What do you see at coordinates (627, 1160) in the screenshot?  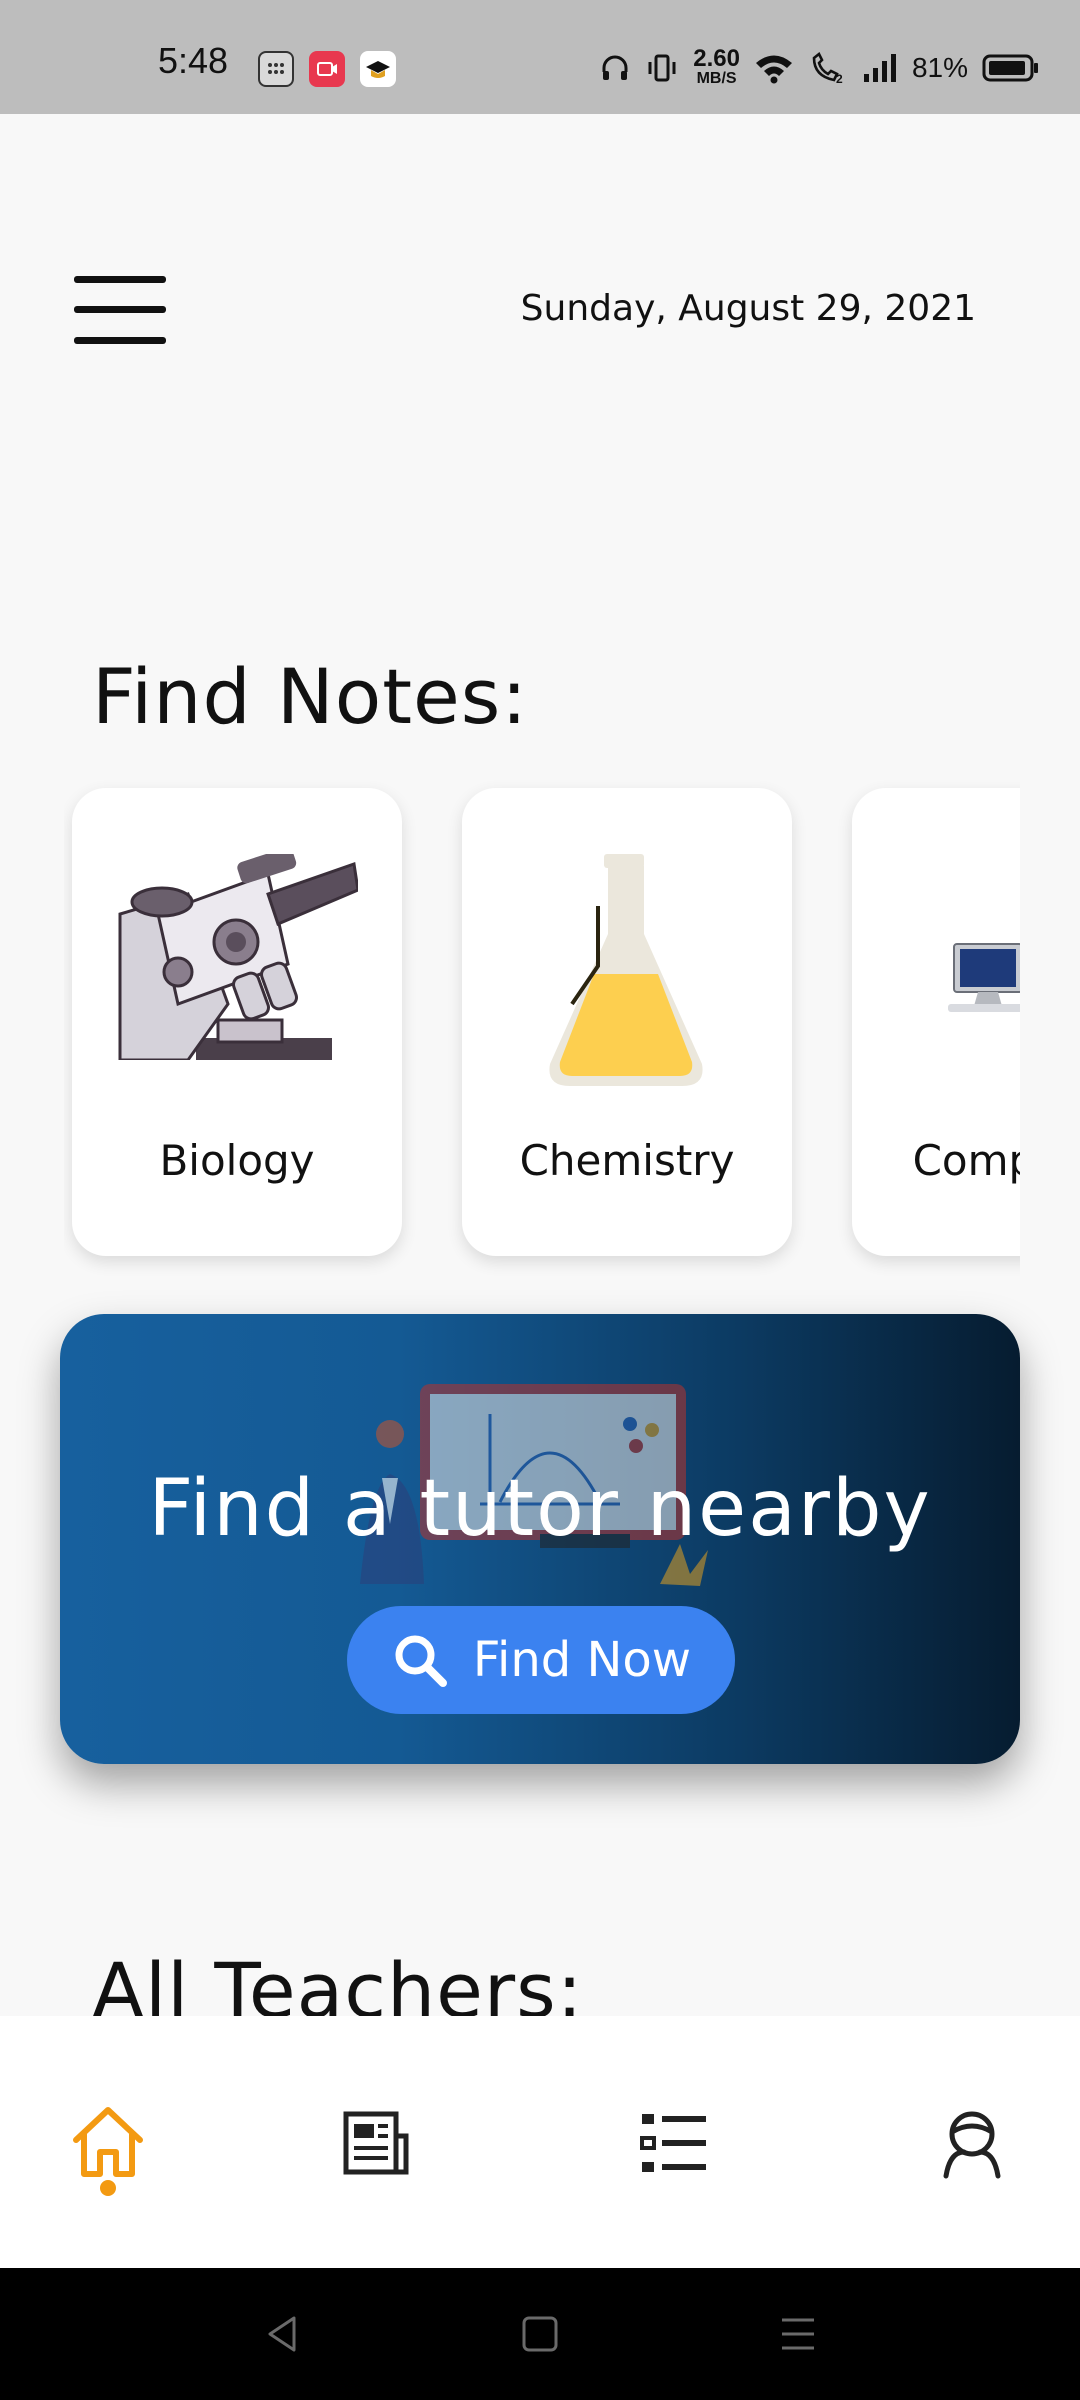 I see `subject-label: Chemistry` at bounding box center [627, 1160].